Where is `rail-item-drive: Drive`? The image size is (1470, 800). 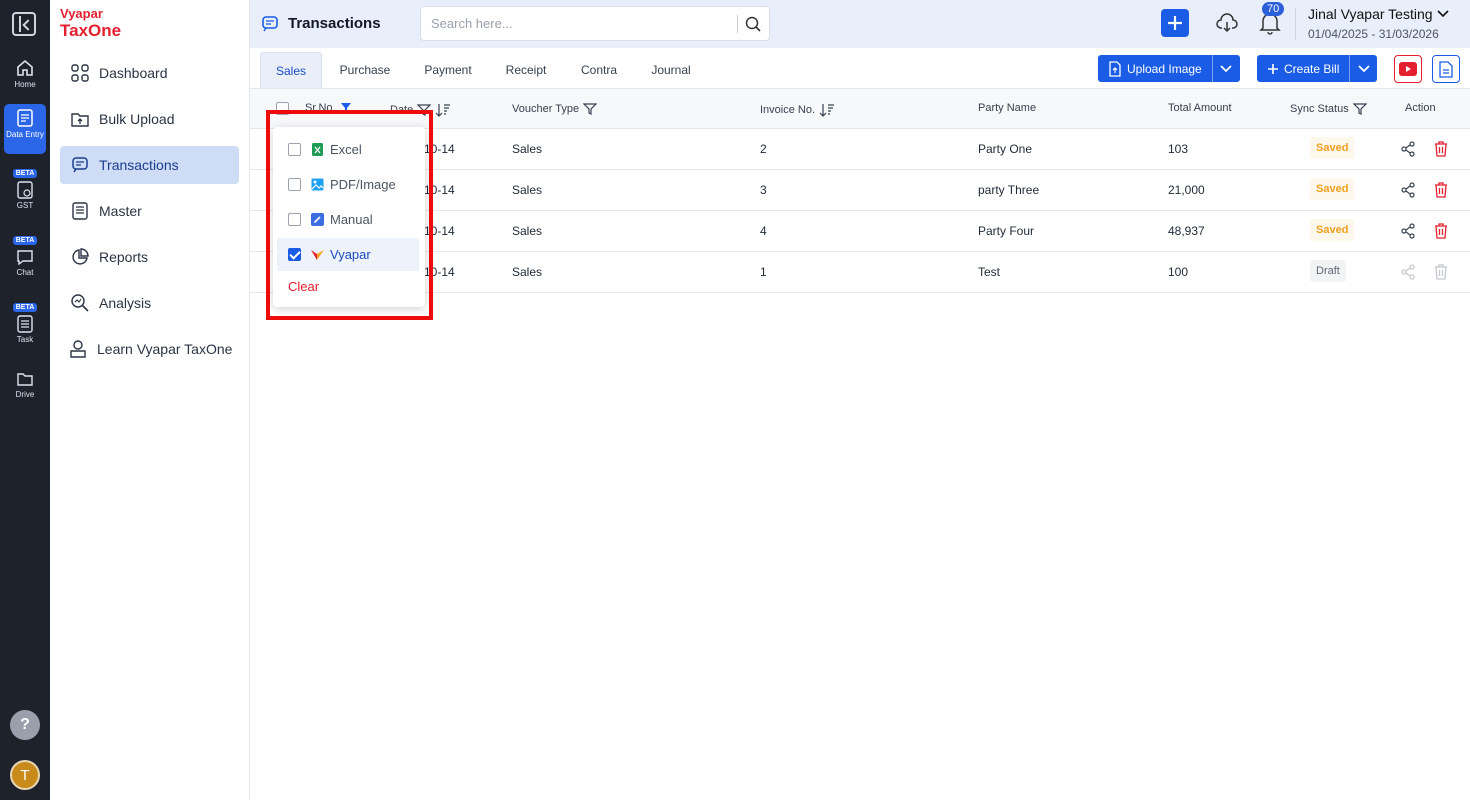
rail-item-drive: Drive is located at coordinates (25, 384).